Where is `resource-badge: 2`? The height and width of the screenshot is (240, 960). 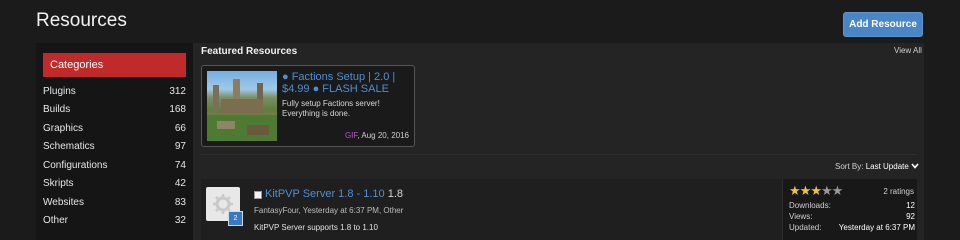
resource-badge: 2 is located at coordinates (235, 218).